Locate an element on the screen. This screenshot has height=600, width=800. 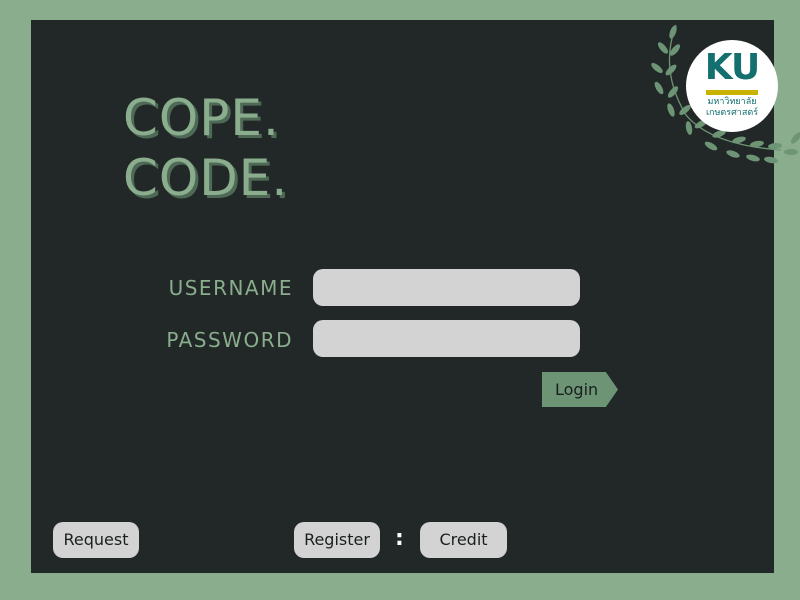
username-input is located at coordinates (446, 287).